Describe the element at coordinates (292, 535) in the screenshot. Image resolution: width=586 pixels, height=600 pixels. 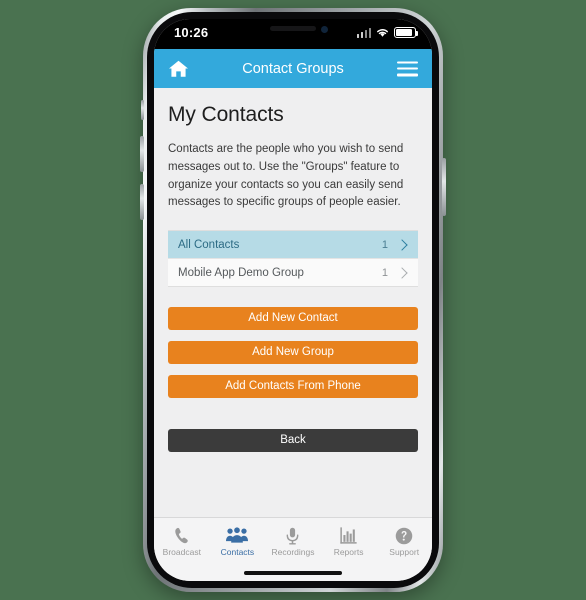
I see `microphone-icon` at that location.